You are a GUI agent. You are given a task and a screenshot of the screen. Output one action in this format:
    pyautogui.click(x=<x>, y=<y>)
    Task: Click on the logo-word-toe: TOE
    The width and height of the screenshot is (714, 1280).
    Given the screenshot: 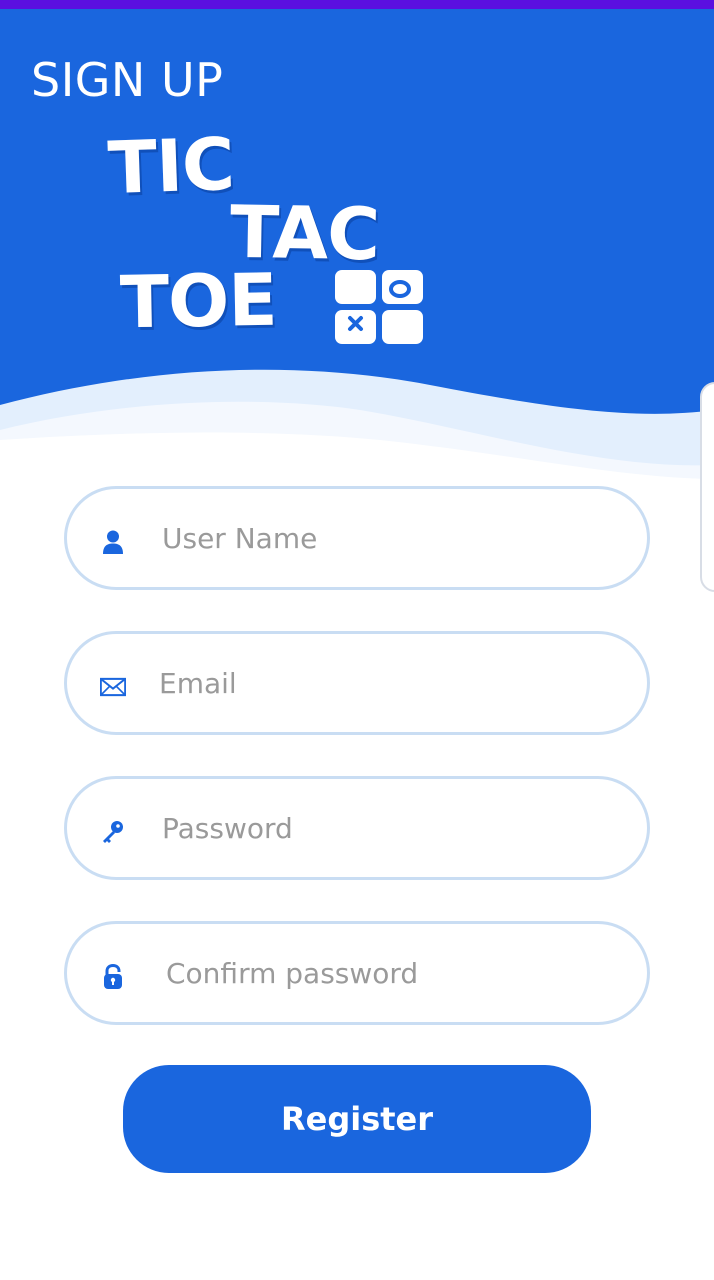 What is the action you would take?
    pyautogui.click(x=198, y=301)
    